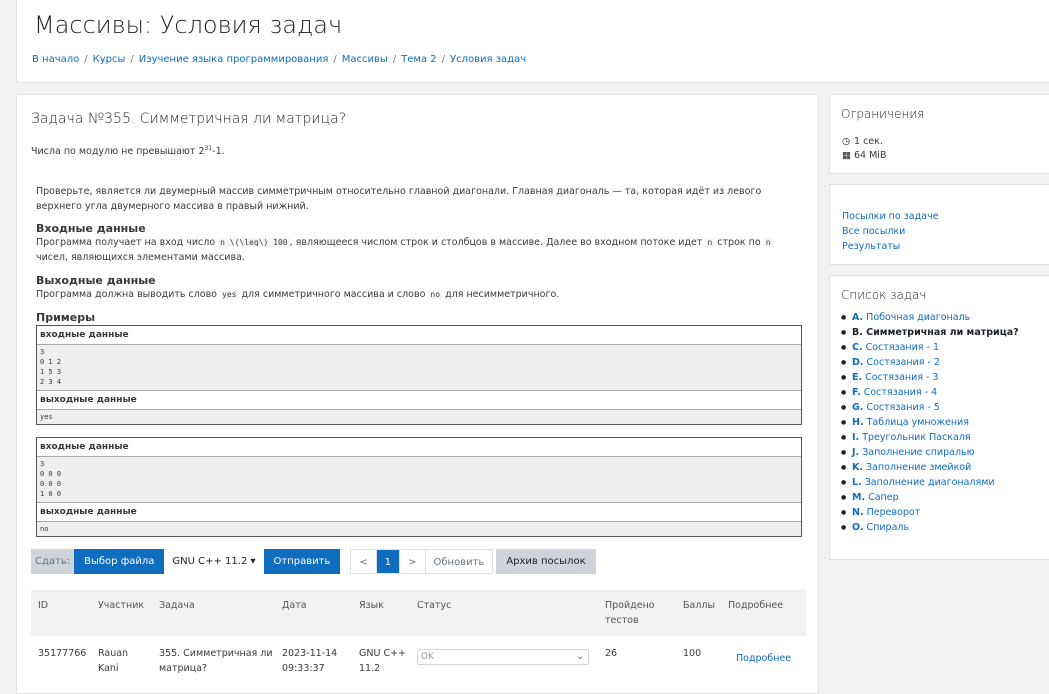 This screenshot has height=694, width=1049. I want to click on refresh-button: Обновить, so click(459, 561).